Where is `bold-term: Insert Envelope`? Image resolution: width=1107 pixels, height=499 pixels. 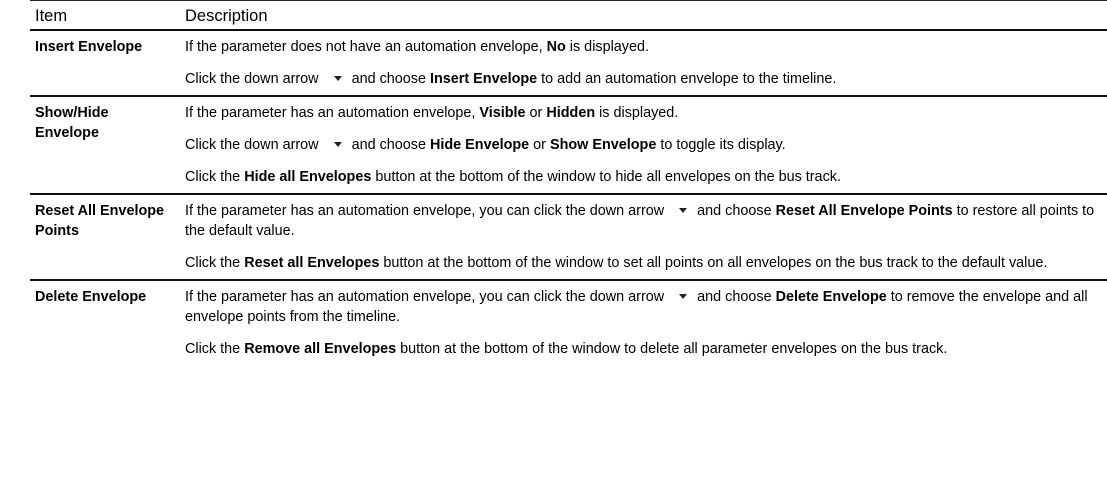 bold-term: Insert Envelope is located at coordinates (484, 79).